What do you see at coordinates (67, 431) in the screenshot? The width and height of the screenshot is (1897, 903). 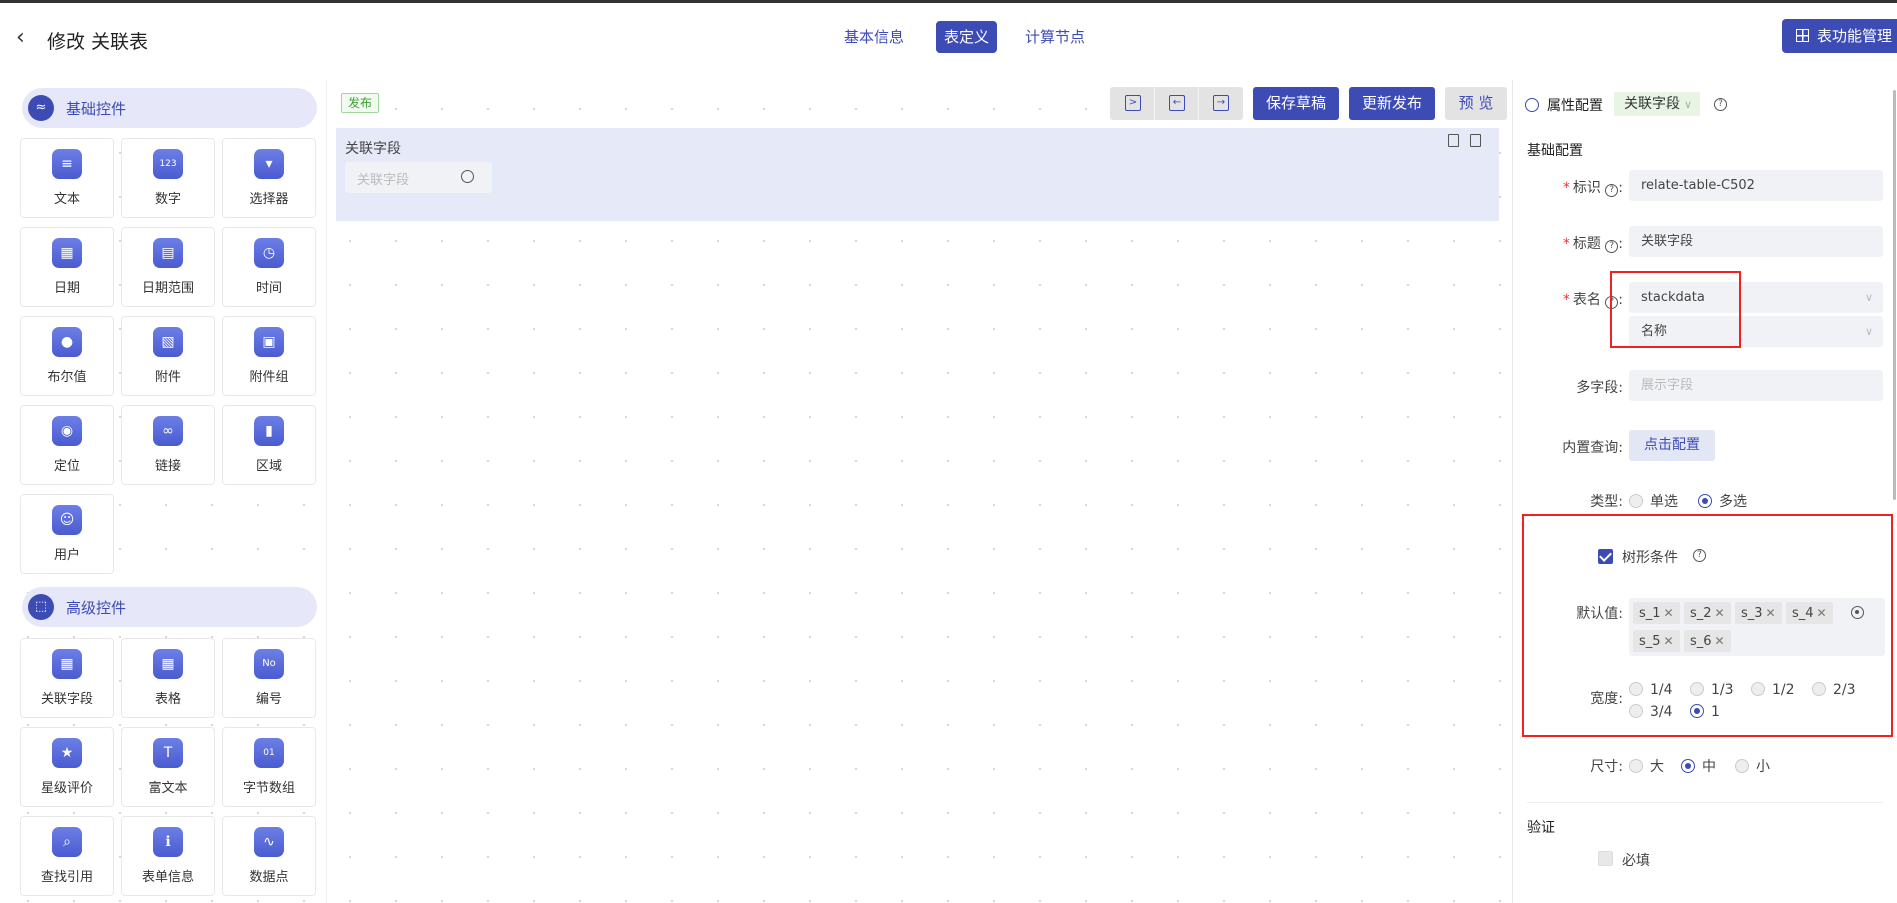 I see `location-pin-icon: ◉` at bounding box center [67, 431].